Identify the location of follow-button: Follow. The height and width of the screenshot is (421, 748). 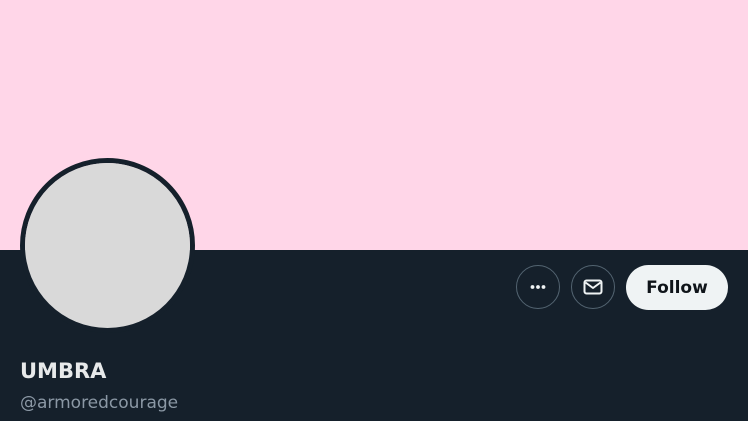
(677, 287).